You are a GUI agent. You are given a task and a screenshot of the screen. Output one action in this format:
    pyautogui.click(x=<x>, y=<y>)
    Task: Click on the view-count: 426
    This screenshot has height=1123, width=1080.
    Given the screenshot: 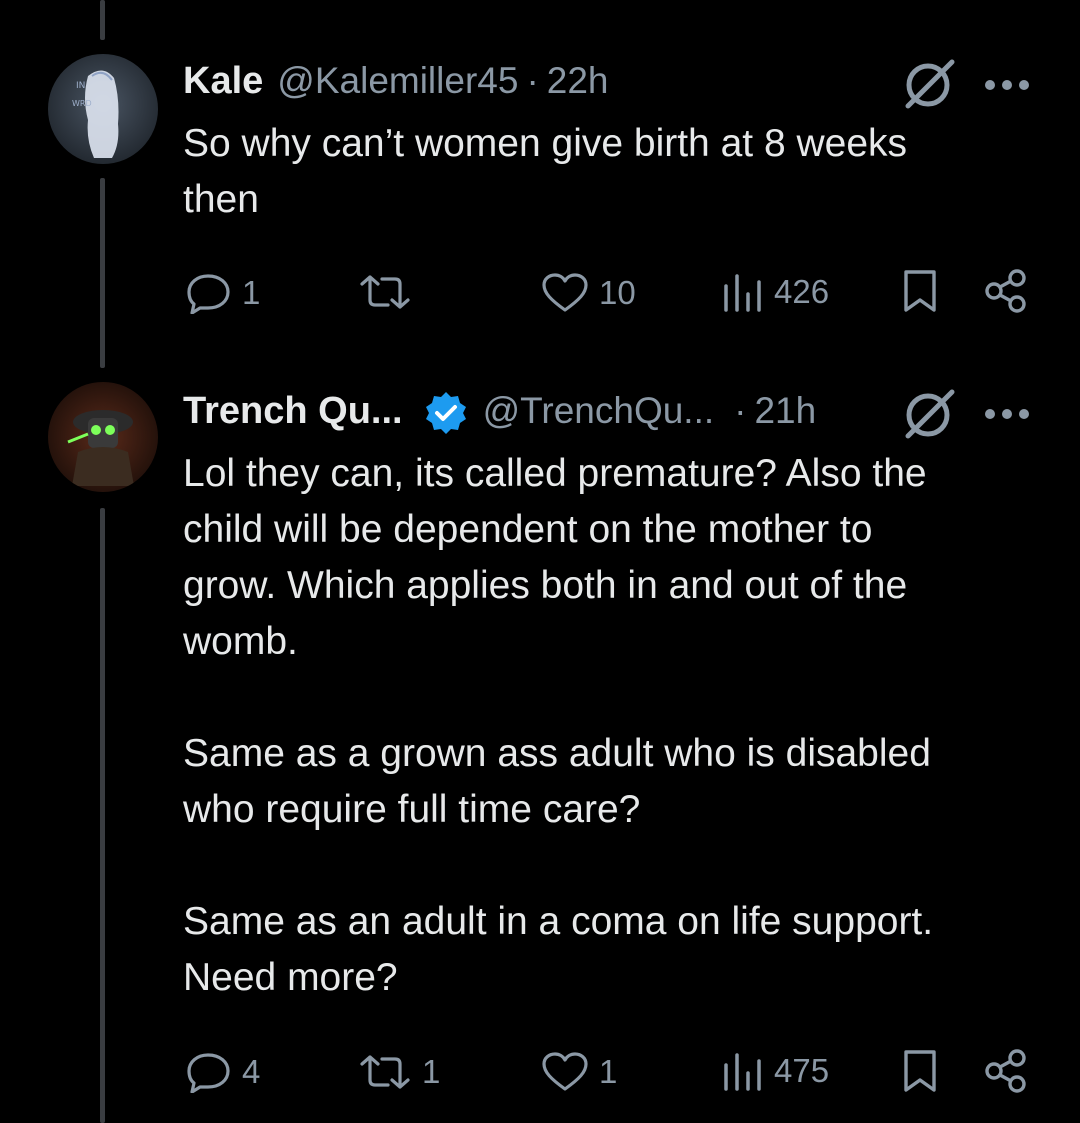 What is the action you would take?
    pyautogui.click(x=802, y=291)
    